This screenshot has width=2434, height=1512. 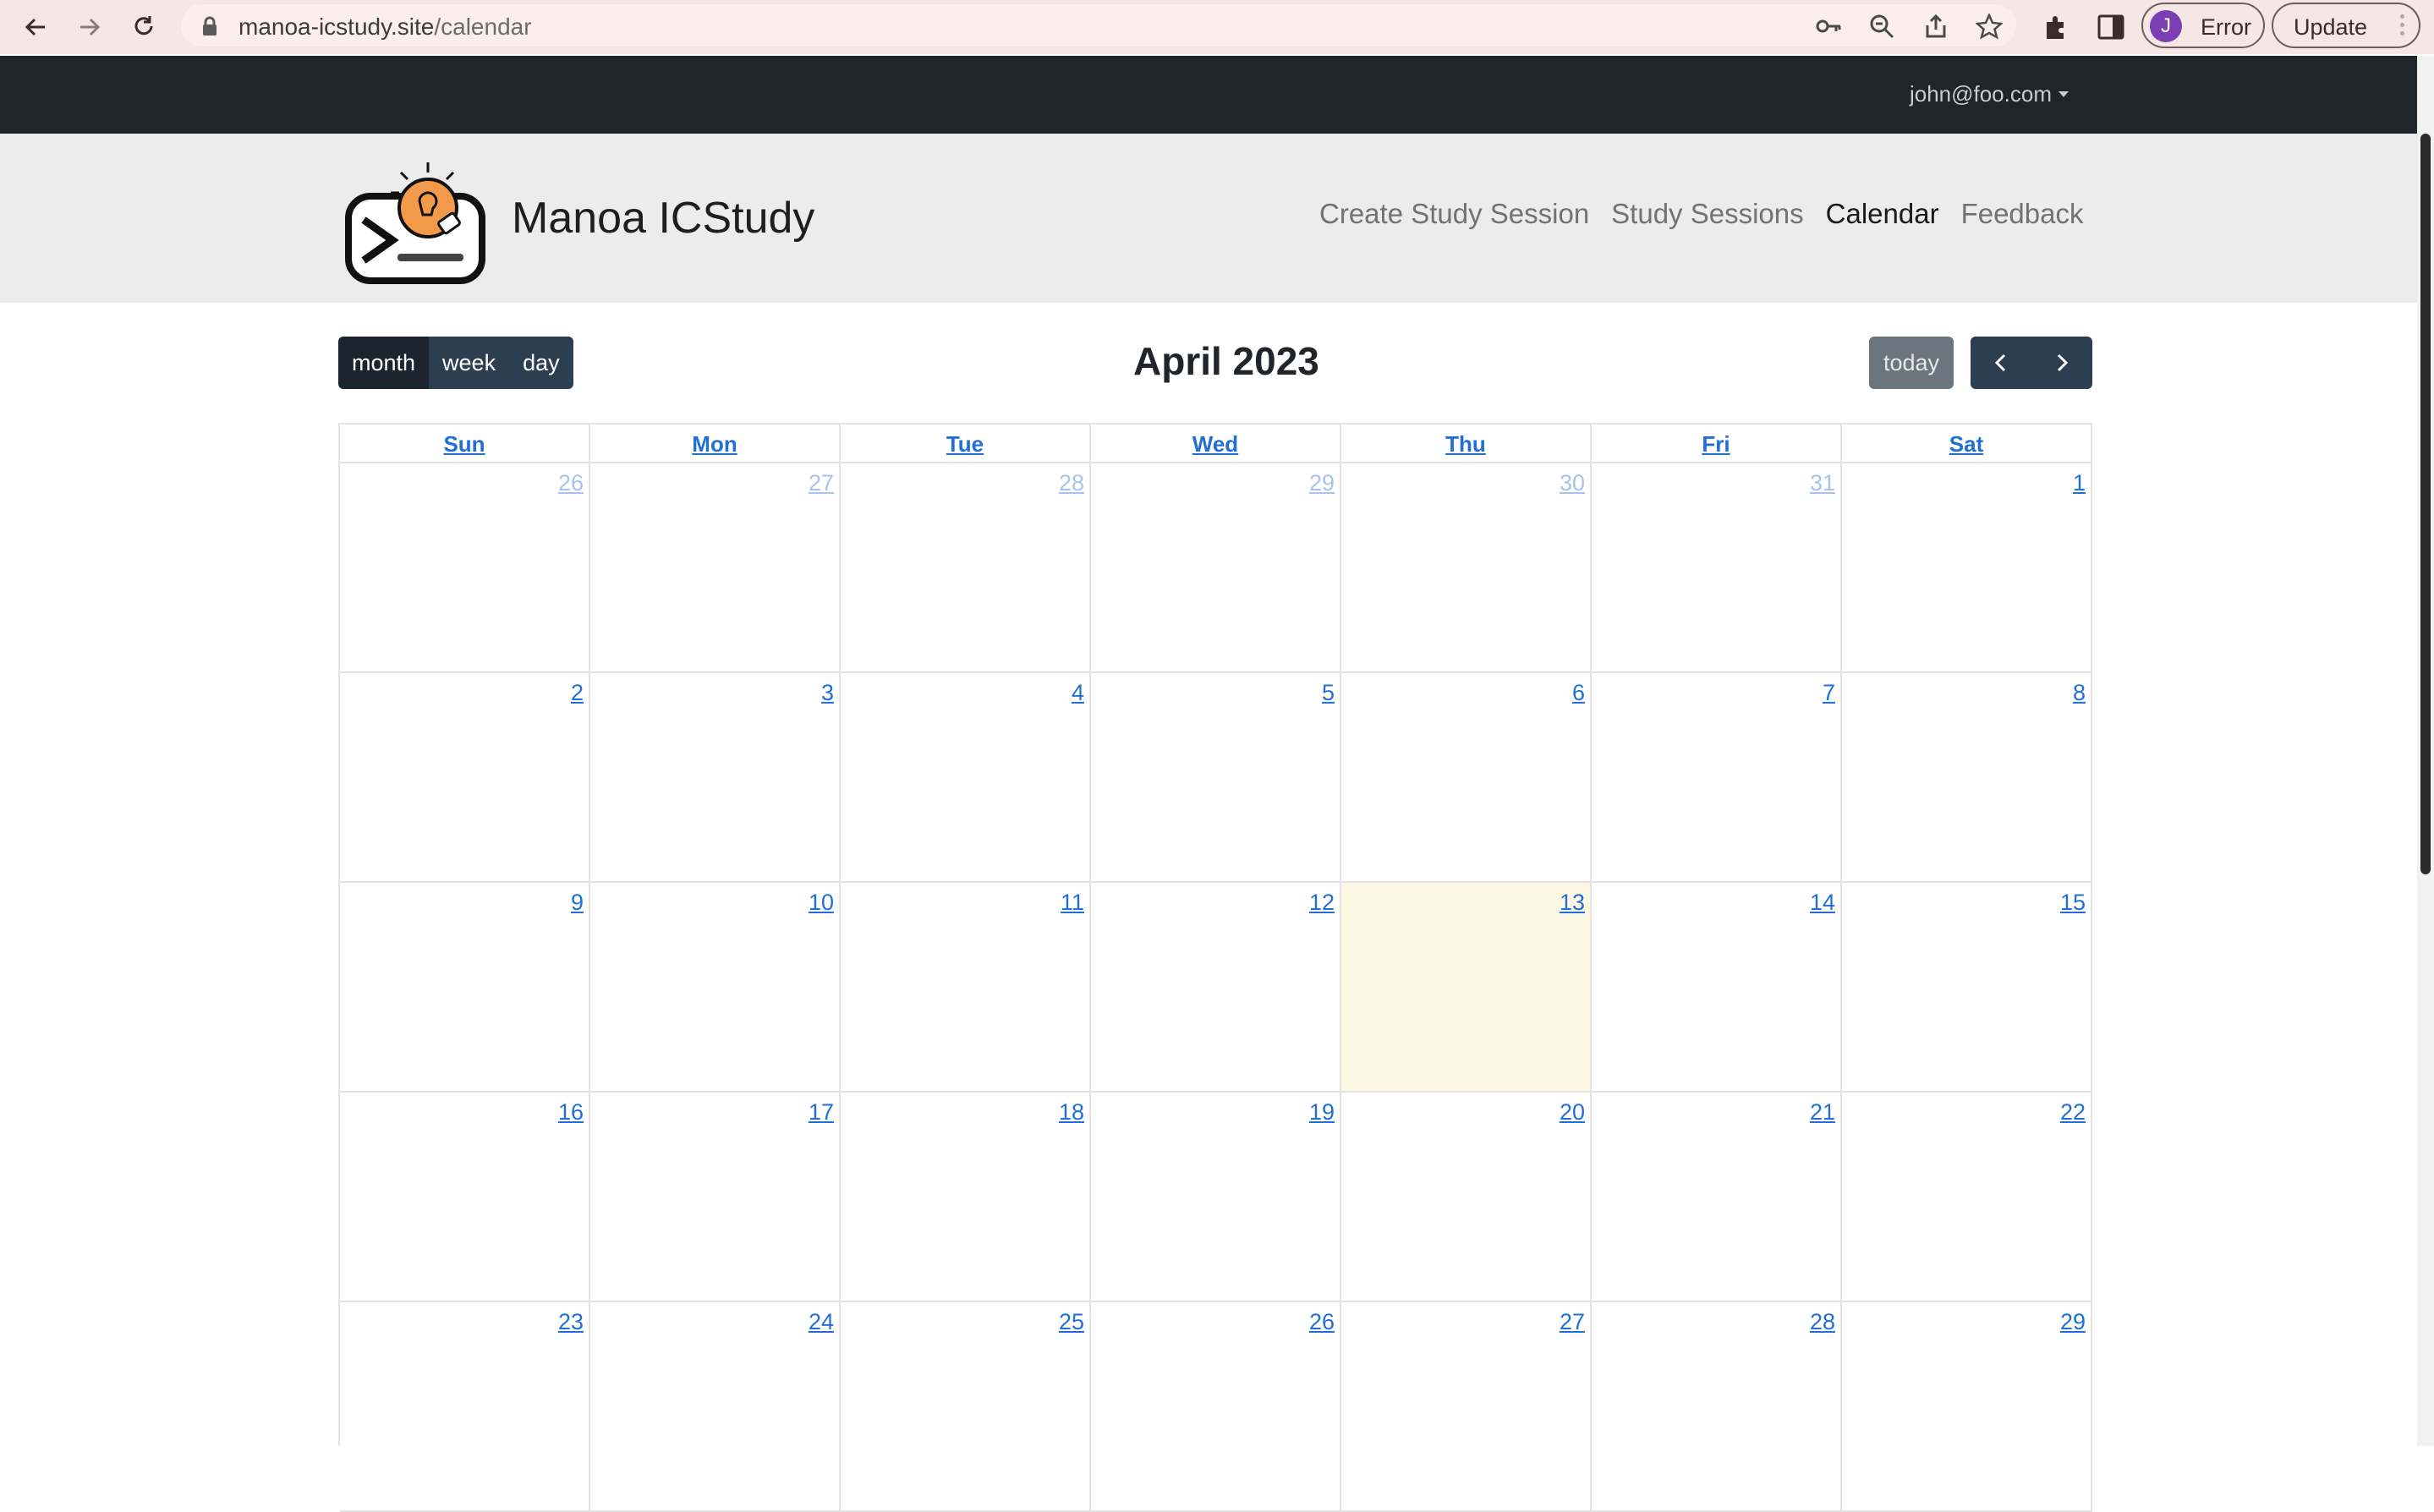 What do you see at coordinates (384, 363) in the screenshot?
I see `month-view-button: month` at bounding box center [384, 363].